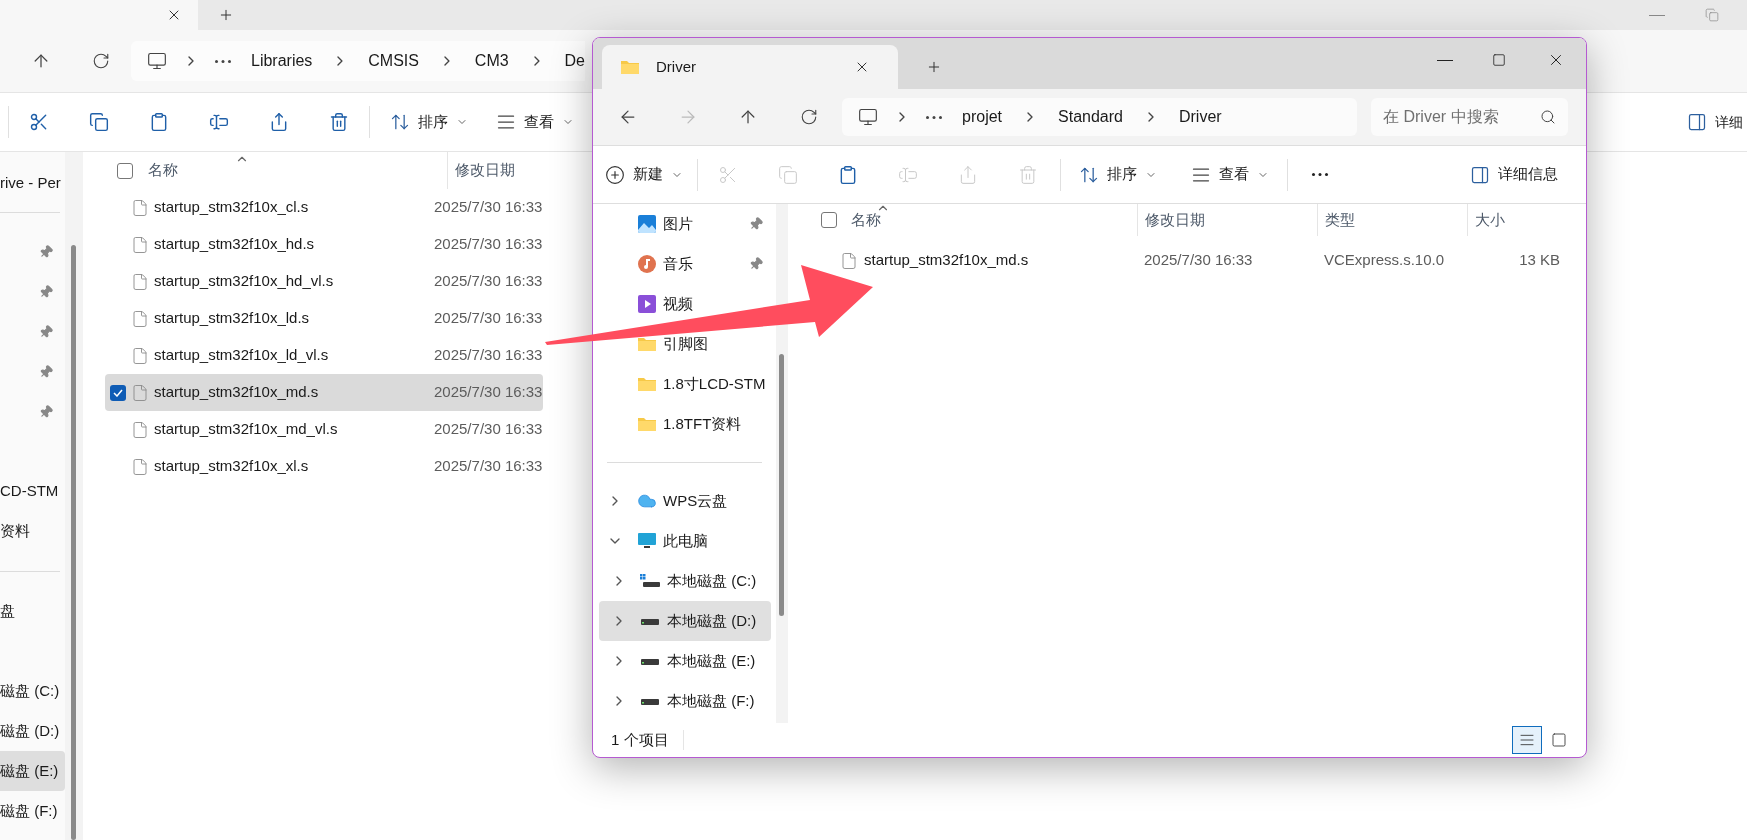 This screenshot has width=1747, height=840. What do you see at coordinates (640, 739) in the screenshot?
I see `status-text: 1 个项目` at bounding box center [640, 739].